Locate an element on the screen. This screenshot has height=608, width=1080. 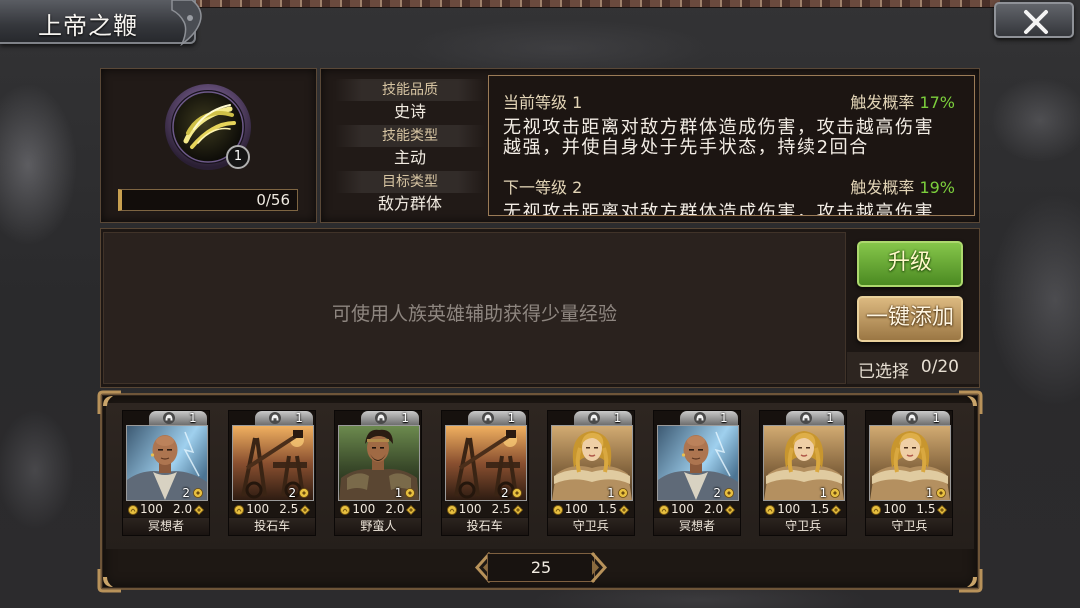
window-title: 上帝之鞭 is located at coordinates (88, 26).